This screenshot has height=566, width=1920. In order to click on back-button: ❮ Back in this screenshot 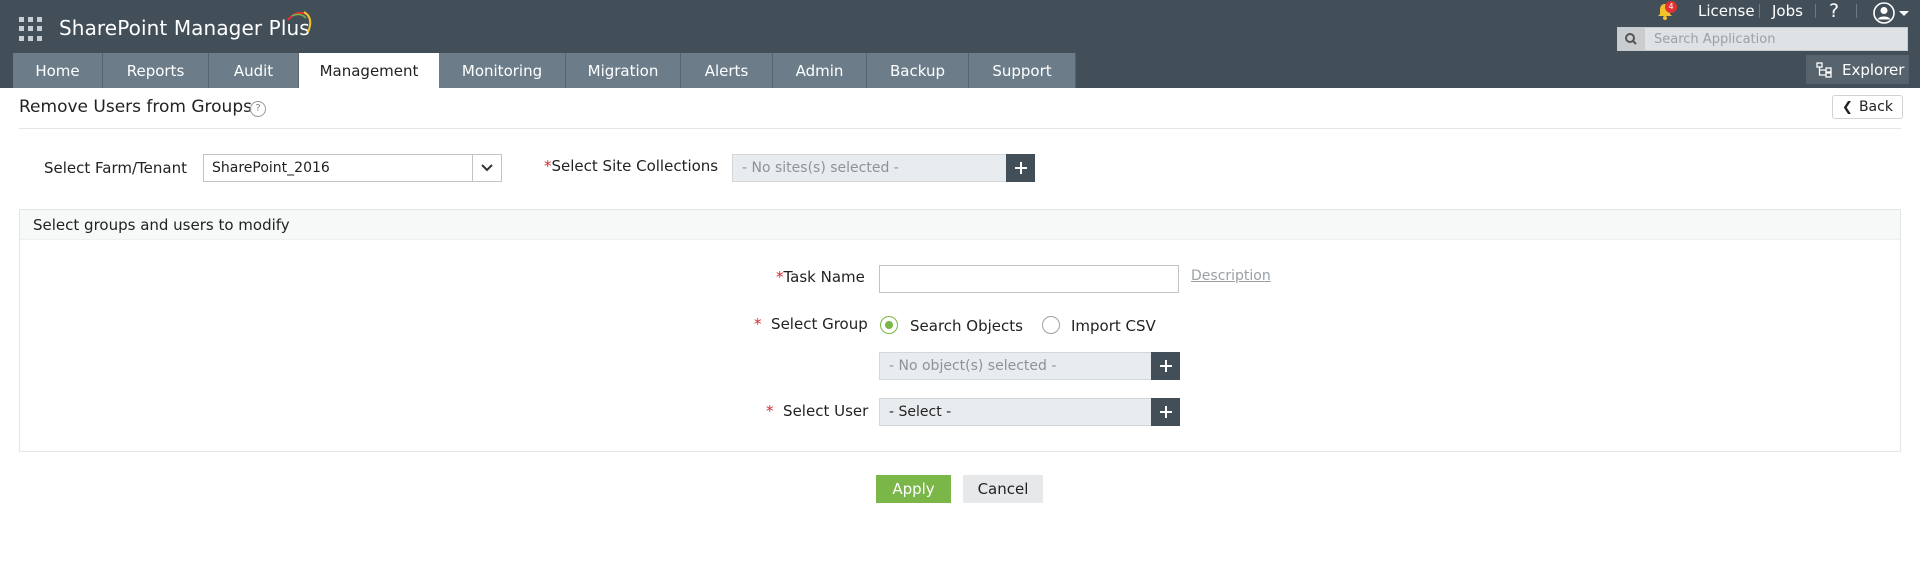, I will do `click(1867, 107)`.